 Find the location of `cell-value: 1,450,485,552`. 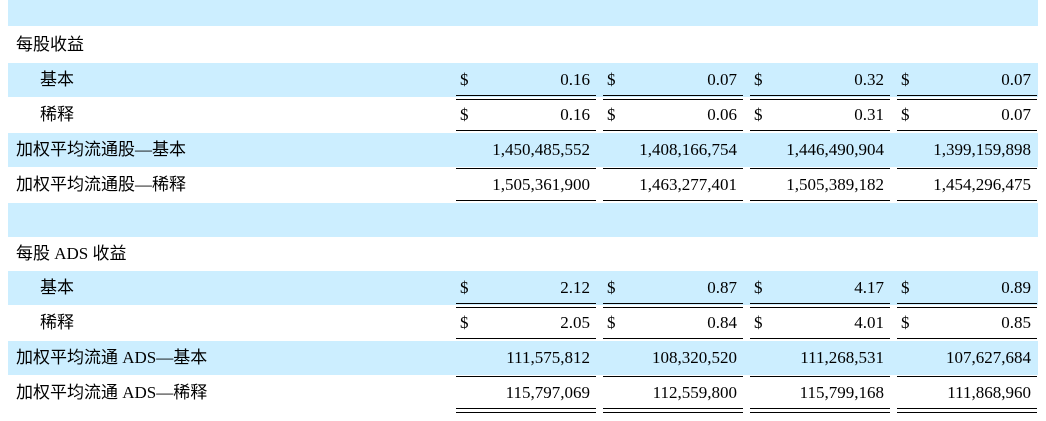

cell-value: 1,450,485,552 is located at coordinates (541, 149).